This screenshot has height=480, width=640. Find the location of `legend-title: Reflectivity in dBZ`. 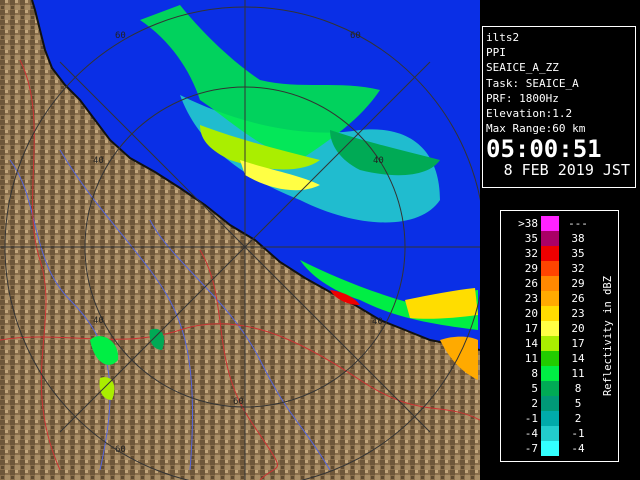

legend-title: Reflectivity in dBZ is located at coordinates (608, 336).